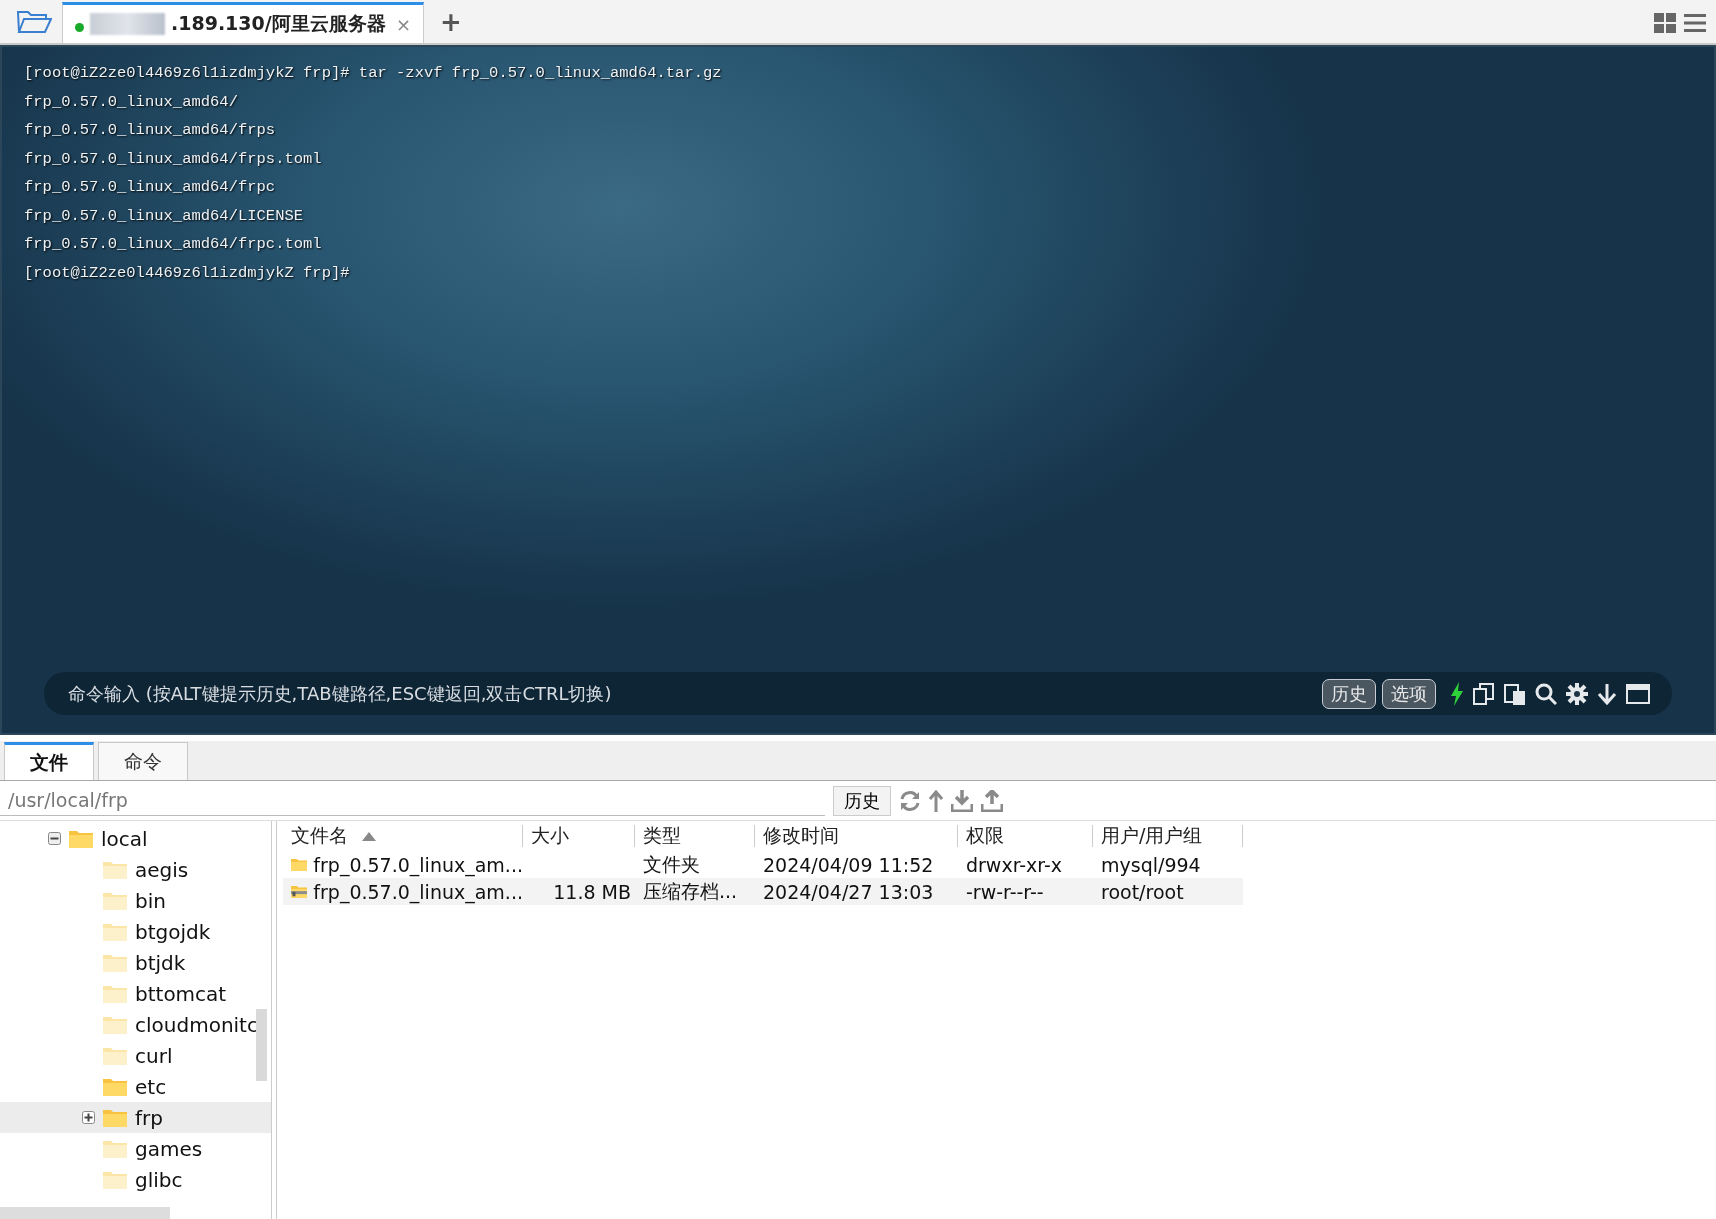 This screenshot has height=1219, width=1716. What do you see at coordinates (1409, 693) in the screenshot?
I see `command-bar-button: 选项` at bounding box center [1409, 693].